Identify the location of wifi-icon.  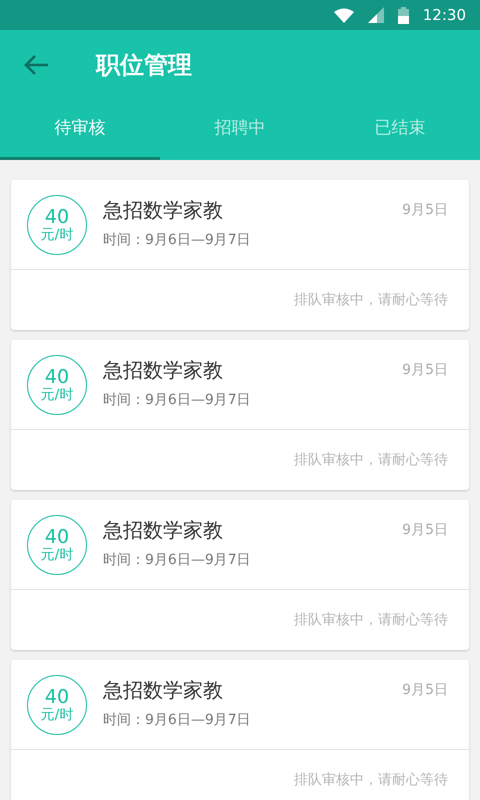
(344, 15).